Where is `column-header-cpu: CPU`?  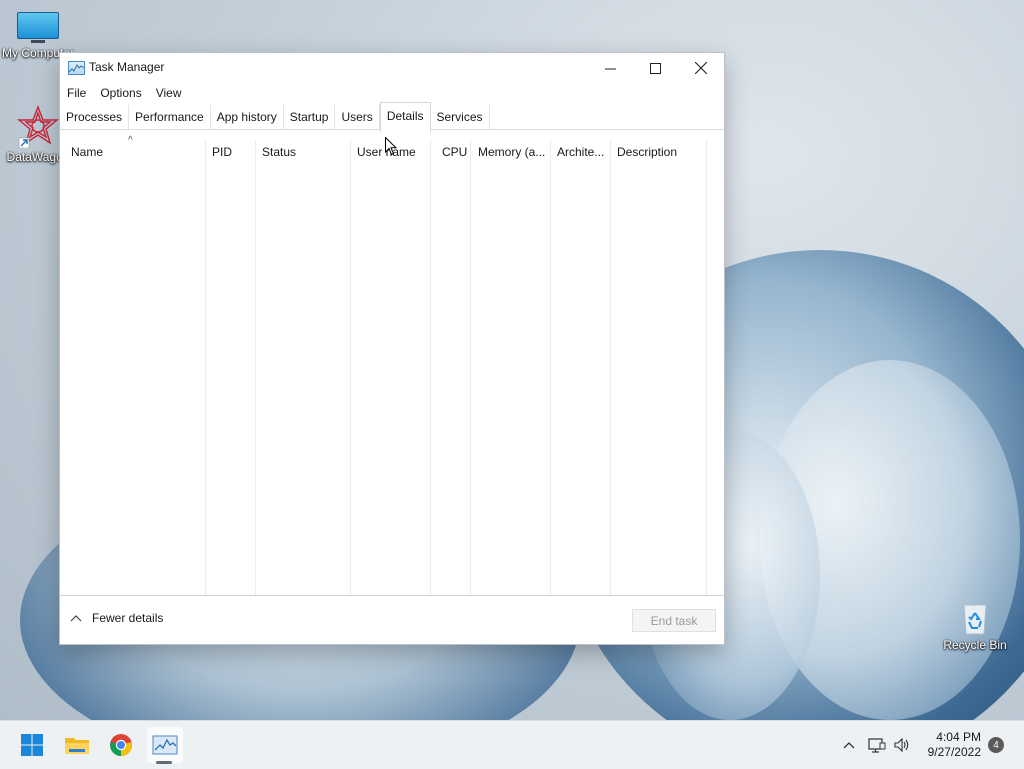 column-header-cpu: CPU is located at coordinates (453, 152).